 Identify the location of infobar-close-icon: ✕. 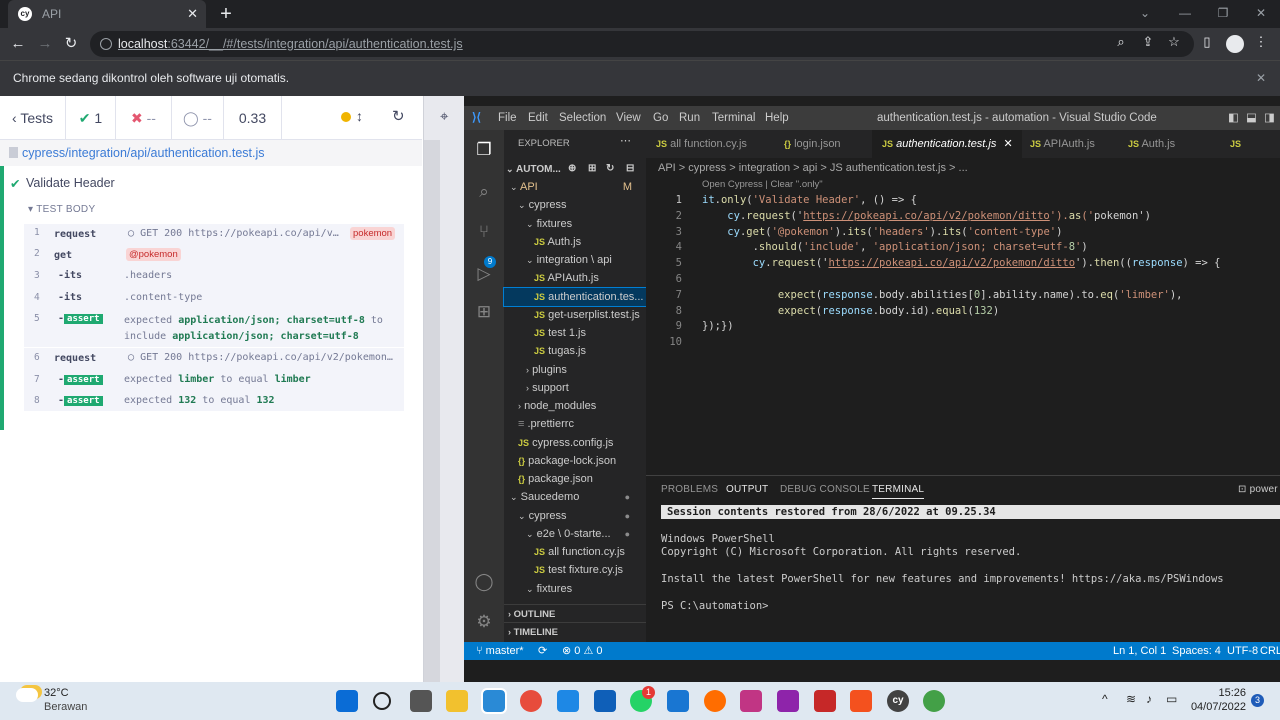
(1261, 78).